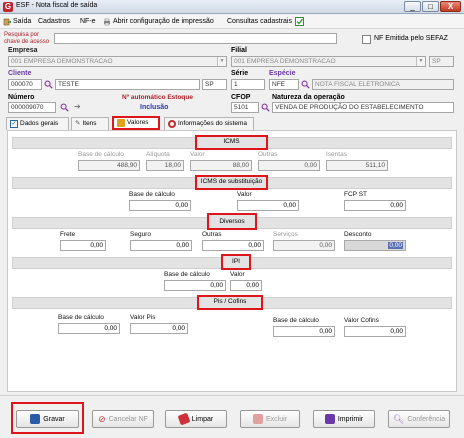 The width and height of the screenshot is (464, 438). Describe the element at coordinates (158, 154) in the screenshot. I see `icms-aliquota-label: Alíquota` at that location.